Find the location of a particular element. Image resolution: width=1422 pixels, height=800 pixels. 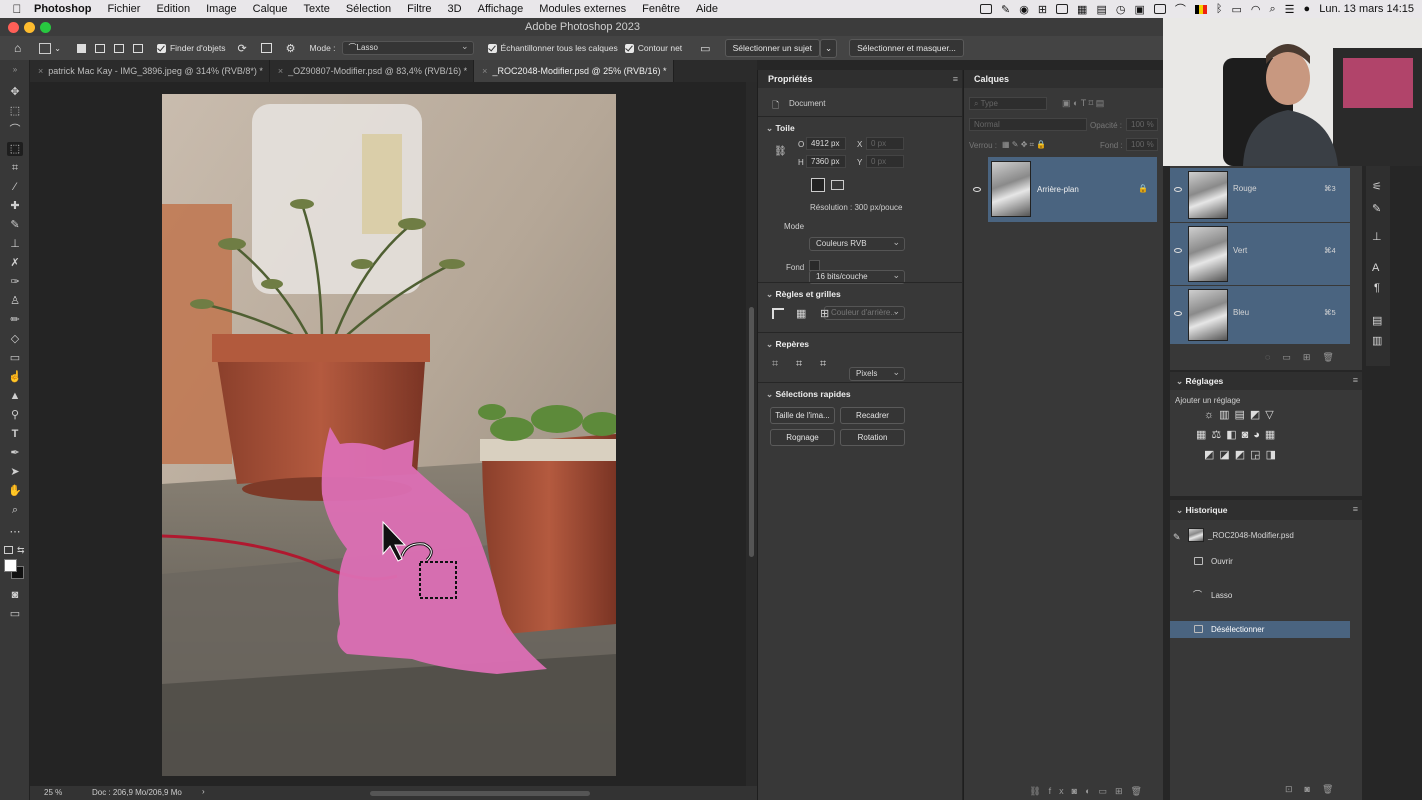

swap-colors-icon: ⇆ is located at coordinates (21, 550).